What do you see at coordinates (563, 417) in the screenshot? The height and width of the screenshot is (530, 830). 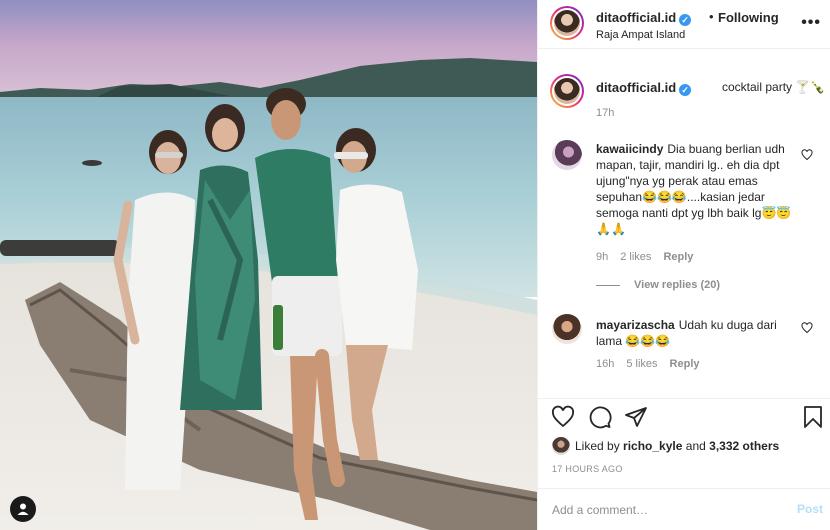 I see `like-heart-icon` at bounding box center [563, 417].